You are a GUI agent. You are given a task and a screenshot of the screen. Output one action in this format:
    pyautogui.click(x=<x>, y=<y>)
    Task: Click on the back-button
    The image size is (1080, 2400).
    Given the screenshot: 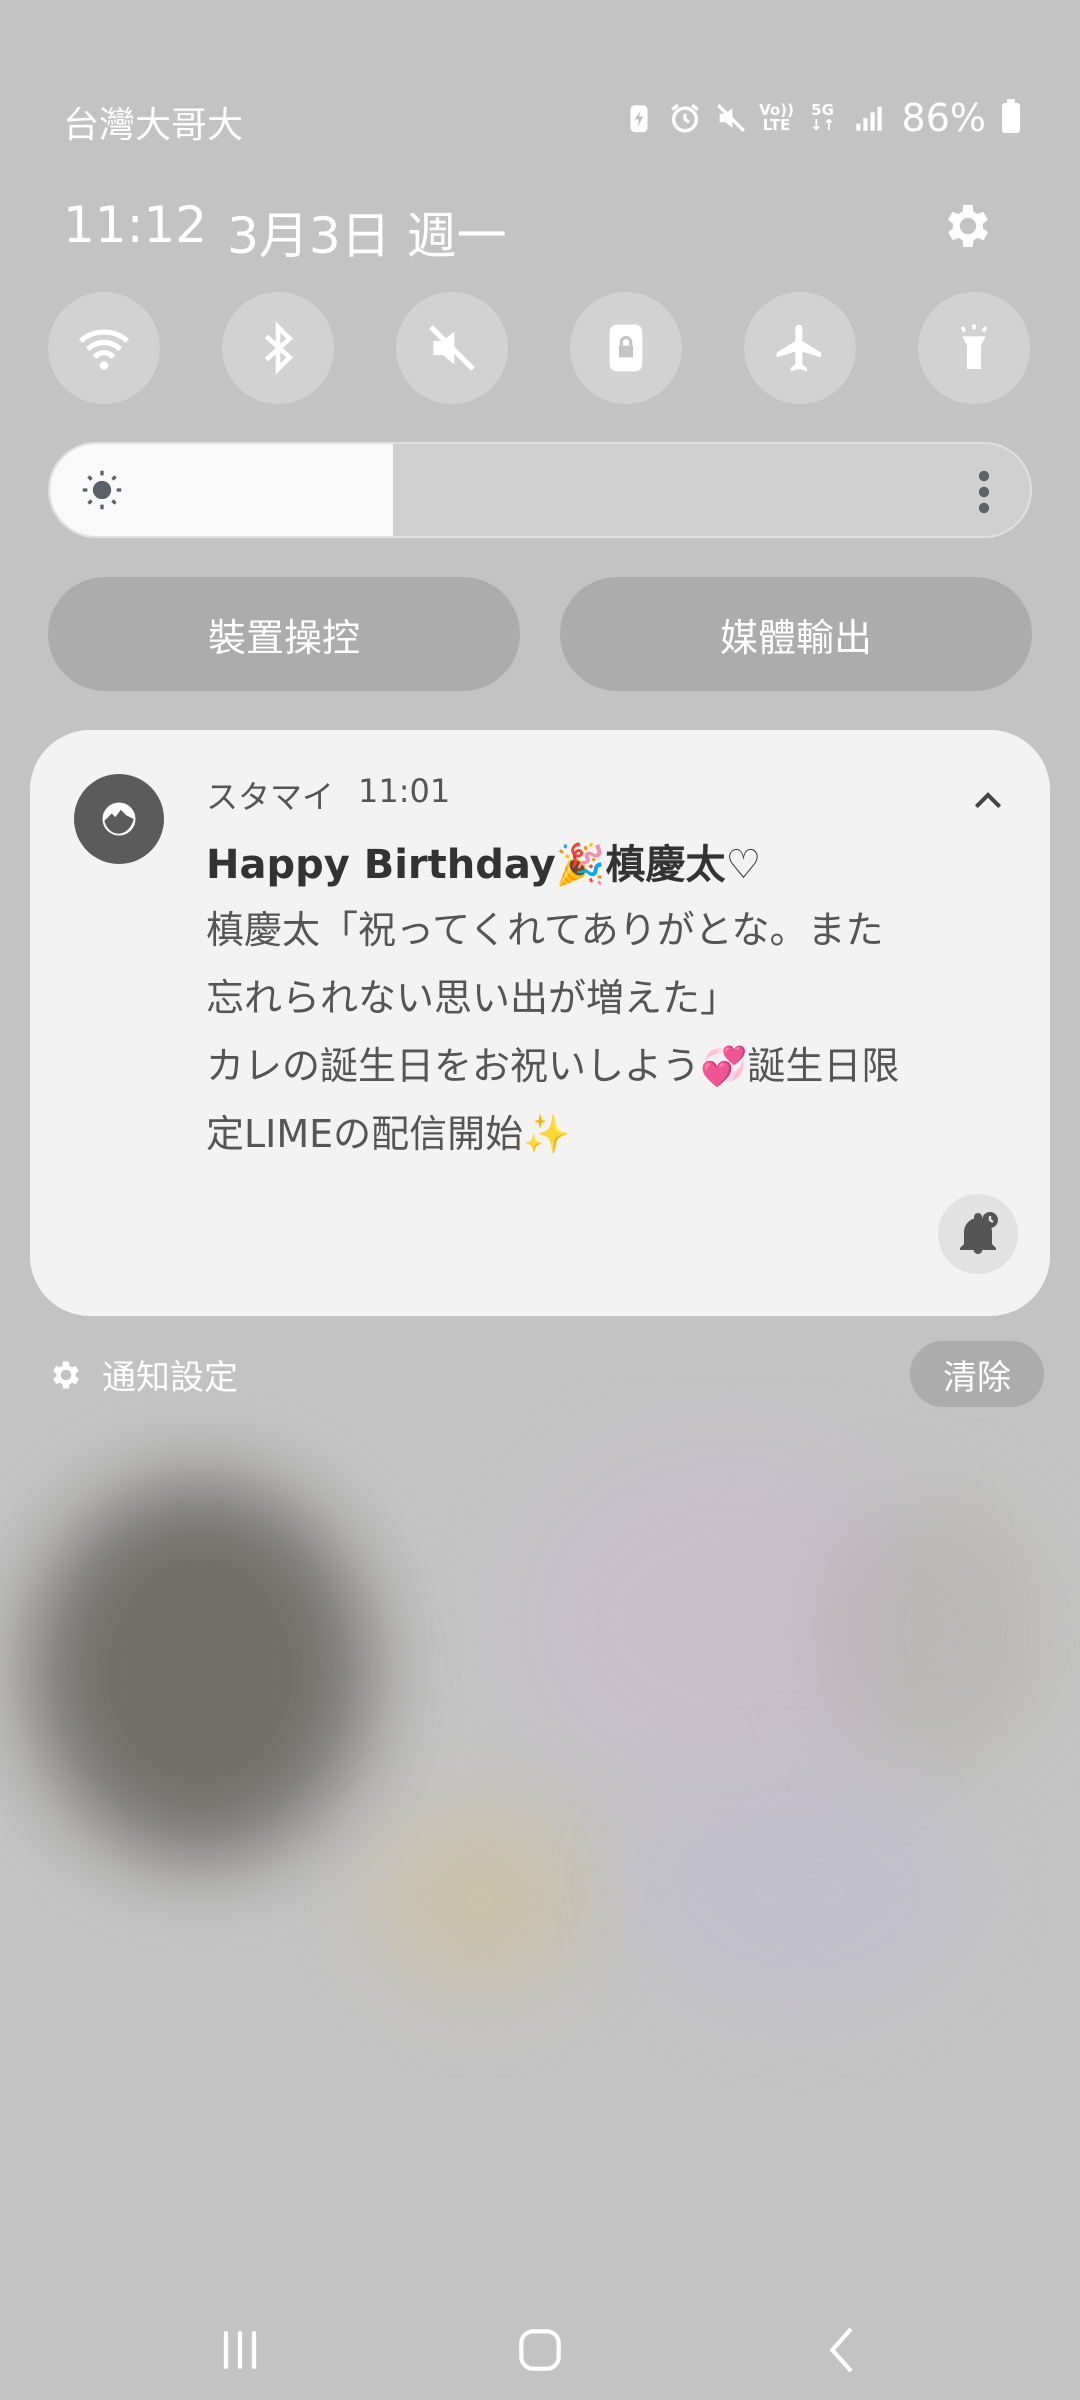 What is the action you would take?
    pyautogui.click(x=844, y=2350)
    